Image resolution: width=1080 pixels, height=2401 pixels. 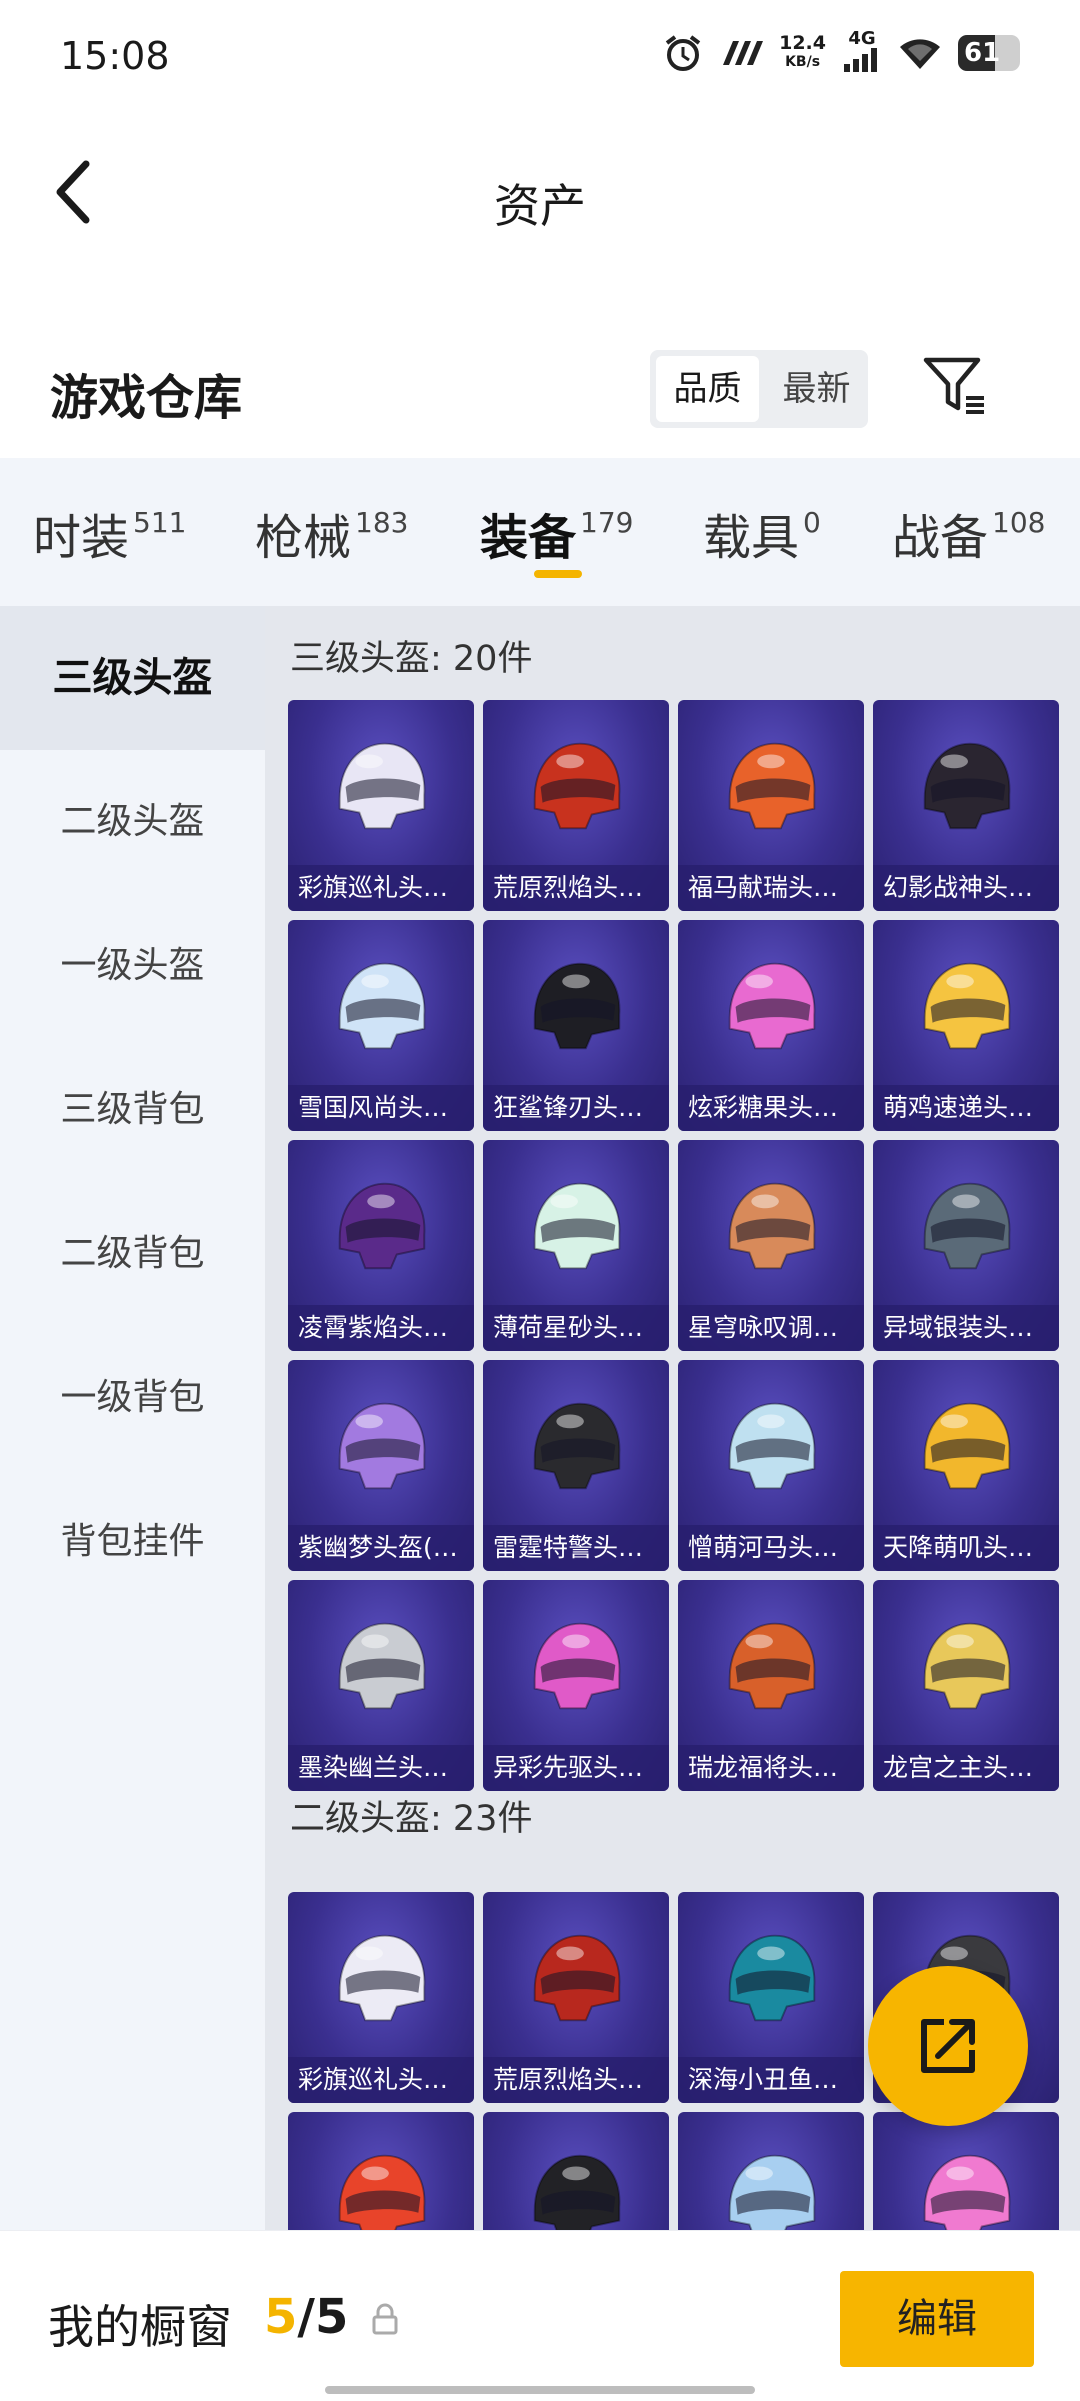 What do you see at coordinates (772, 1978) in the screenshot?
I see `clownfish-helmet-icon` at bounding box center [772, 1978].